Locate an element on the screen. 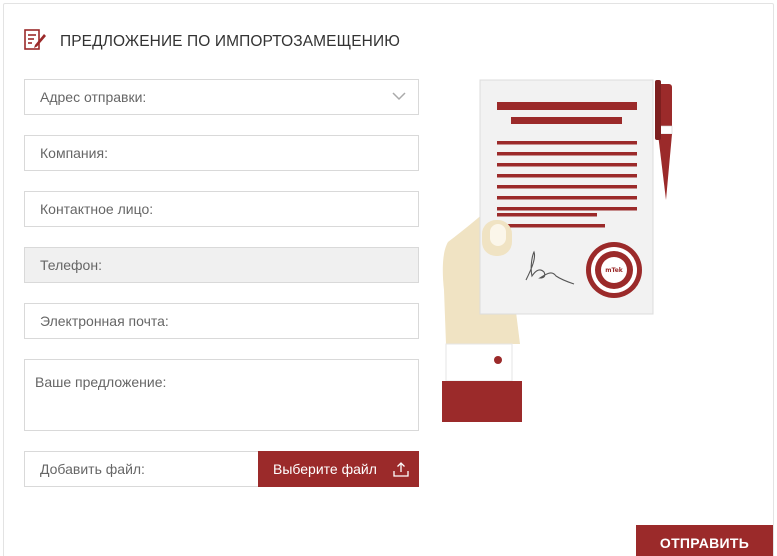  choose-file-label: Выберите файл is located at coordinates (325, 469).